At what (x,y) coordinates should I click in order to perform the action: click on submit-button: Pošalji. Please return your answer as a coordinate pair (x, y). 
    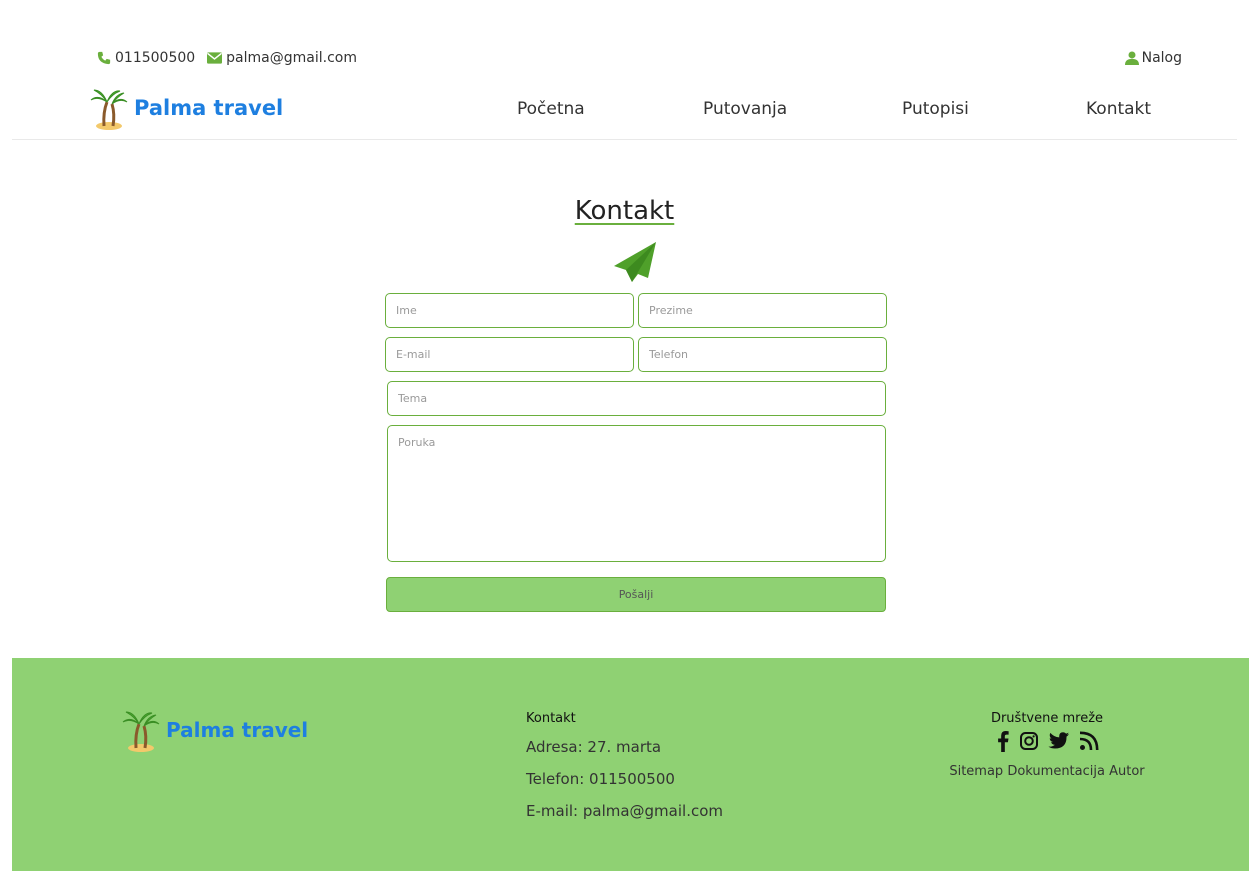
    Looking at the image, I should click on (636, 594).